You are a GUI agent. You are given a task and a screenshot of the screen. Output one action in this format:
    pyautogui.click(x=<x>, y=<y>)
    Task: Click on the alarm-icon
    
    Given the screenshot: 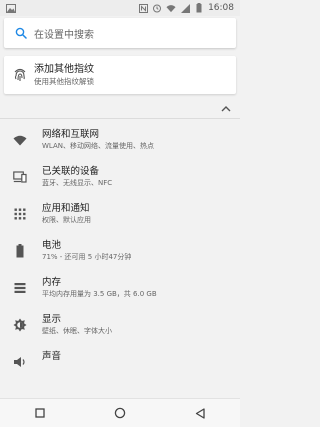 What is the action you would take?
    pyautogui.click(x=157, y=8)
    